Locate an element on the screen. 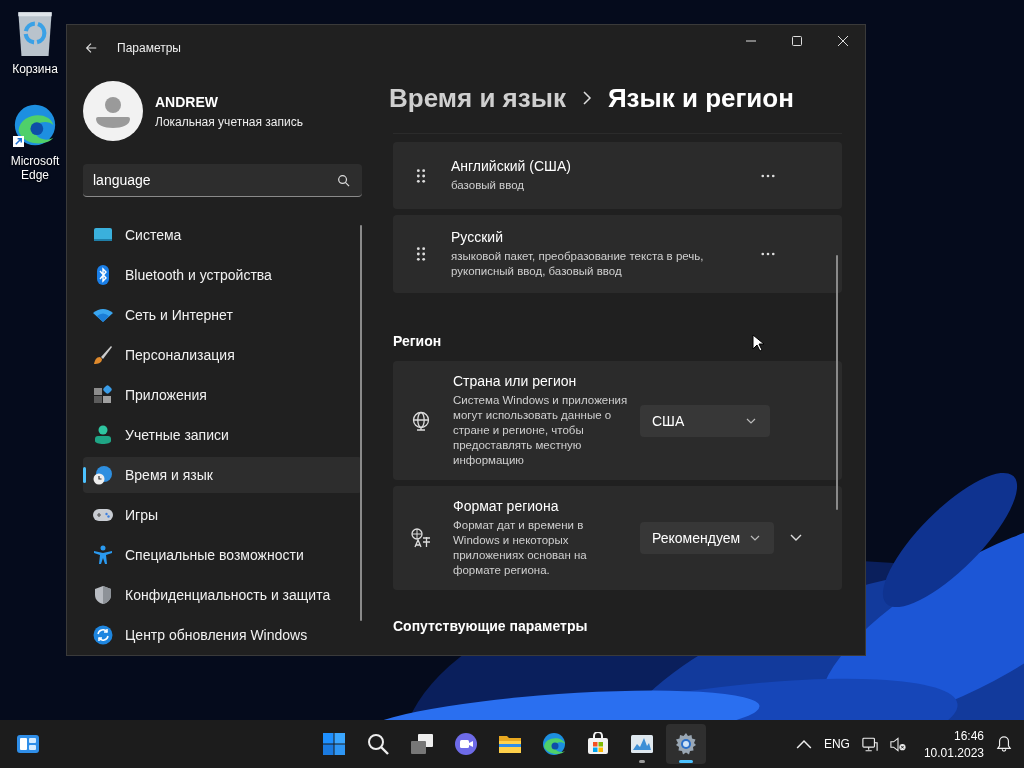 This screenshot has width=1024, height=768. gear-icon is located at coordinates (686, 744).